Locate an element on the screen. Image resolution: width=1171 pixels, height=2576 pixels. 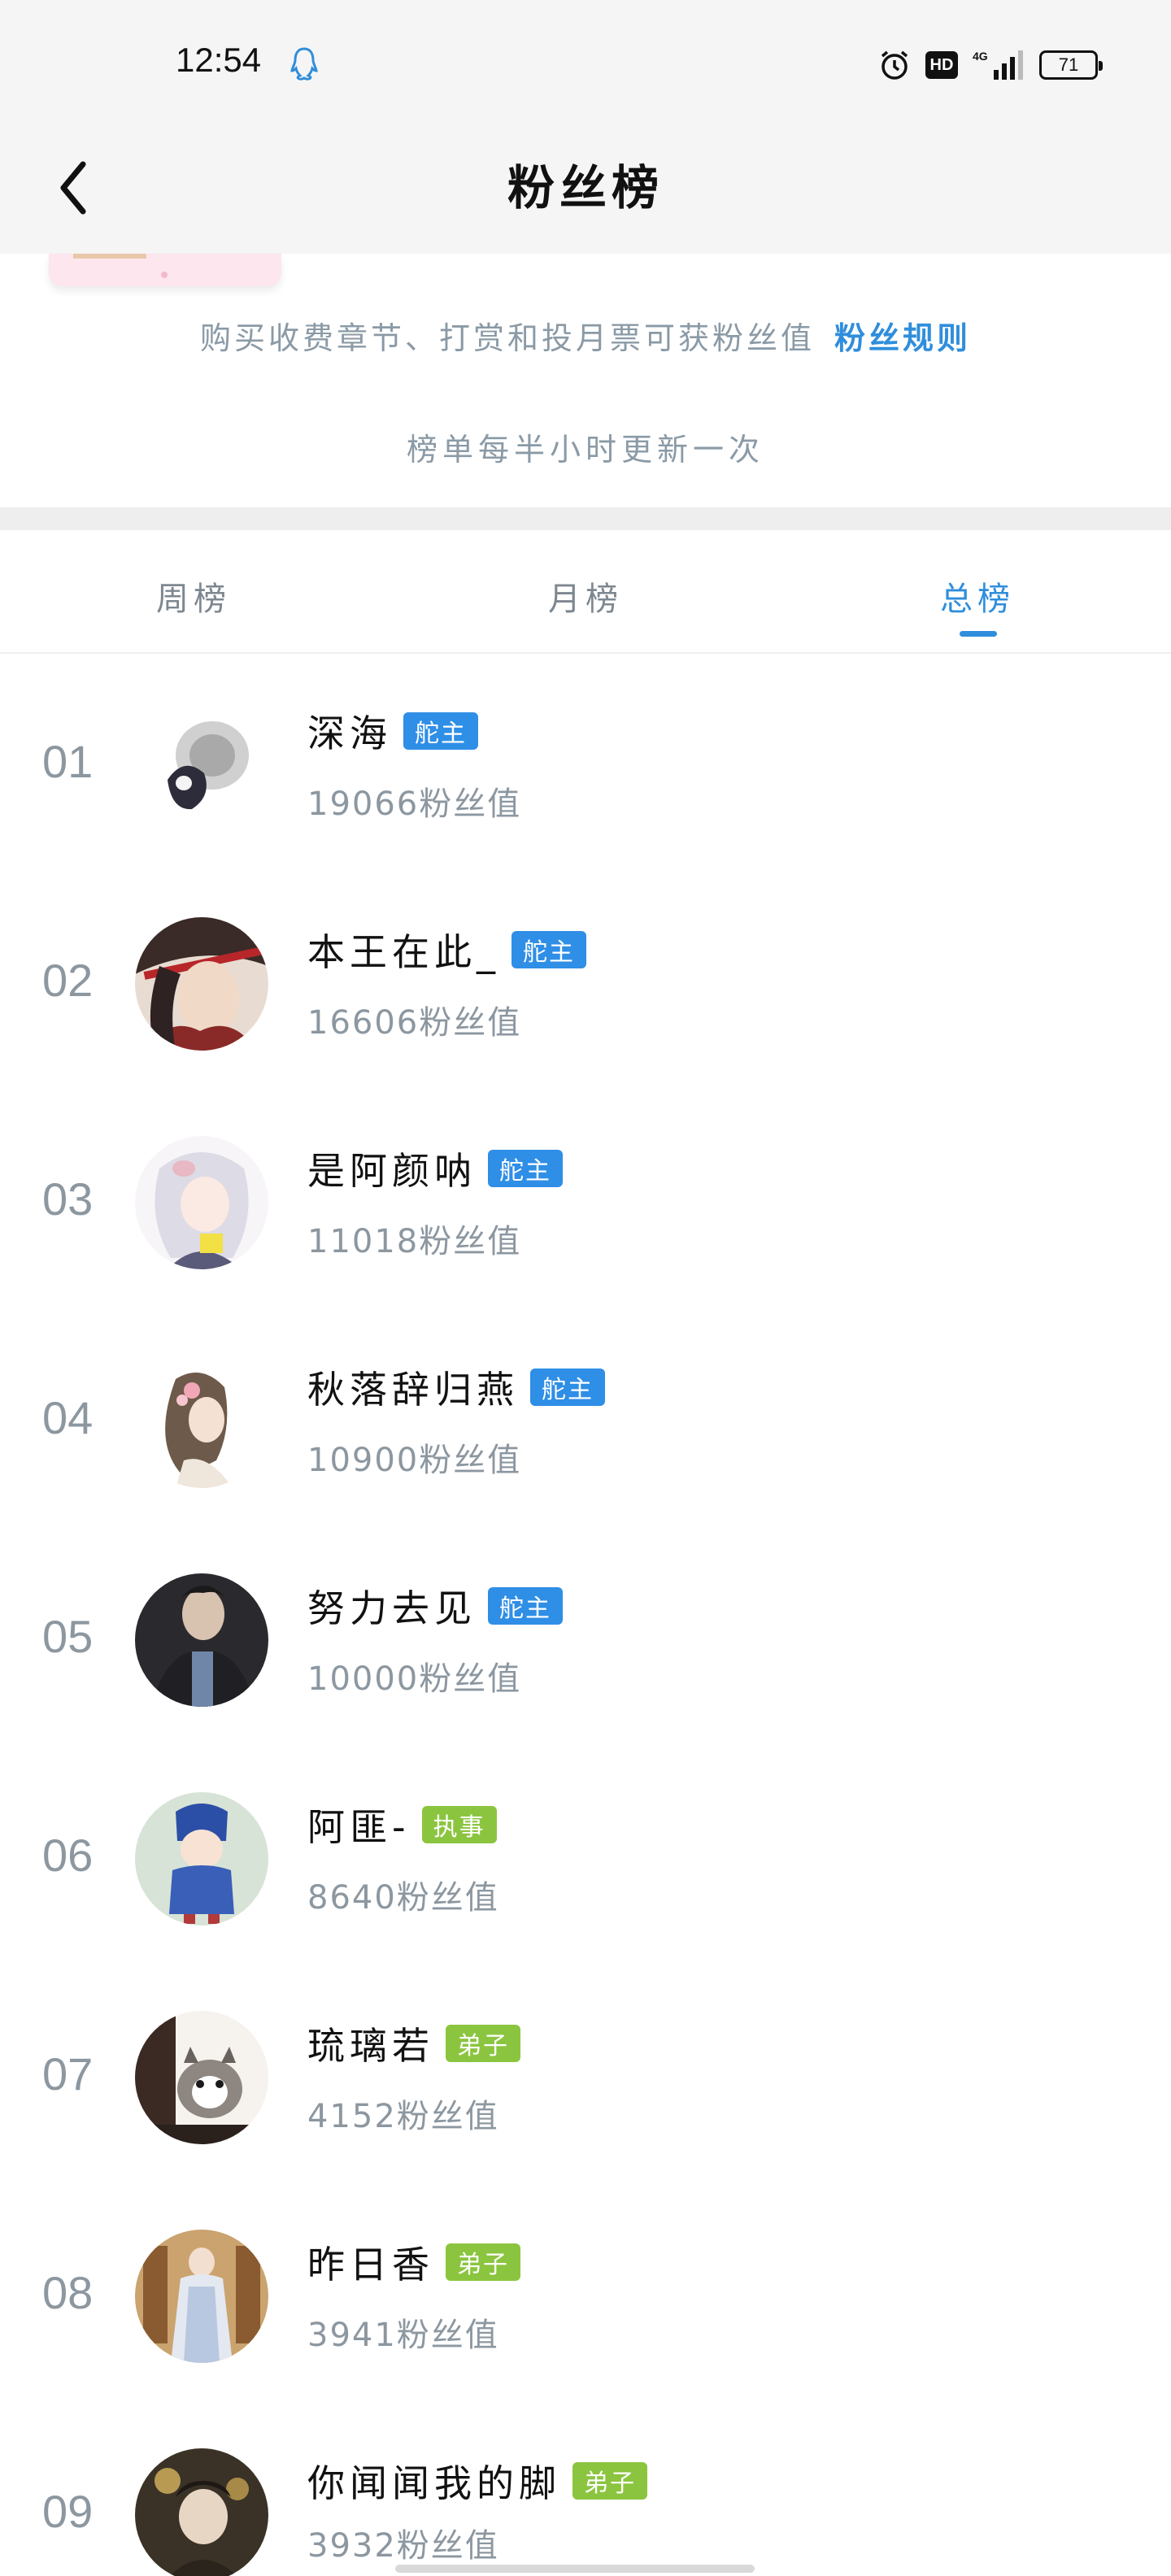
member-name-line: 秋落辞归燕 舵主 is located at coordinates (456, 1387).